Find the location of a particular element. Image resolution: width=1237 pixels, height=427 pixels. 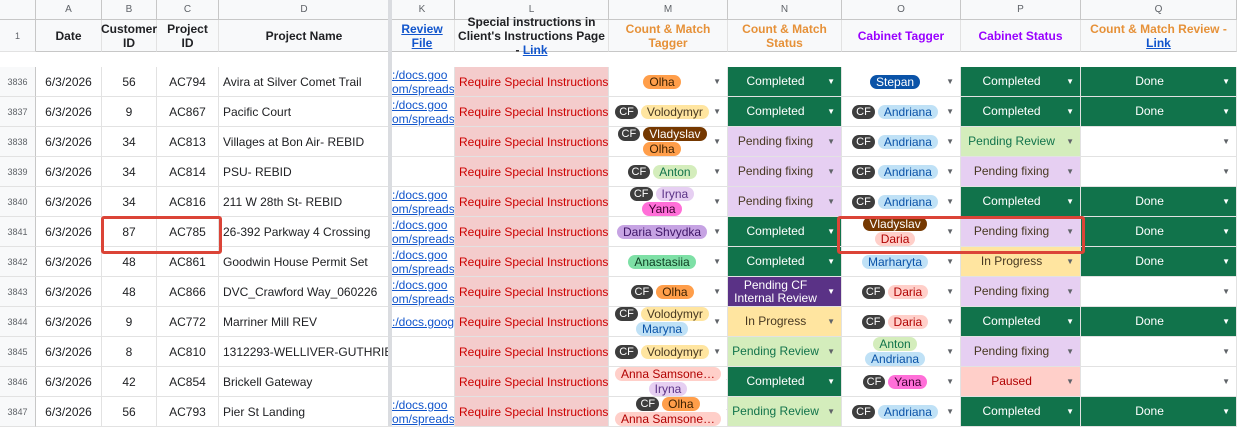

project-id-cell: AC866 is located at coordinates (188, 292).